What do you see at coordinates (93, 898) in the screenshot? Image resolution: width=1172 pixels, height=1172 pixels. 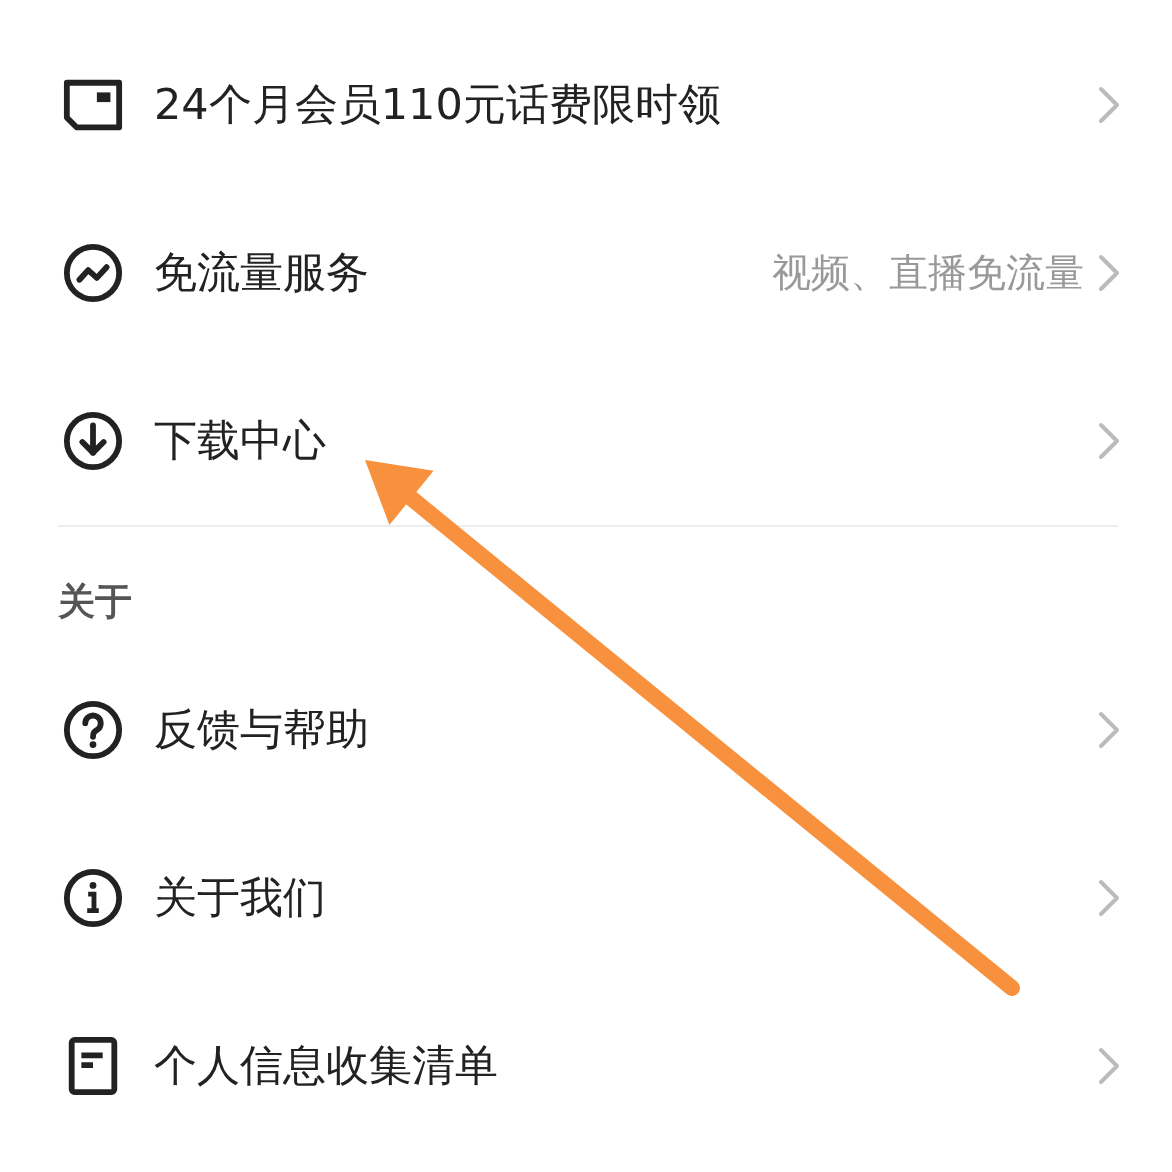 I see `info-icon` at bounding box center [93, 898].